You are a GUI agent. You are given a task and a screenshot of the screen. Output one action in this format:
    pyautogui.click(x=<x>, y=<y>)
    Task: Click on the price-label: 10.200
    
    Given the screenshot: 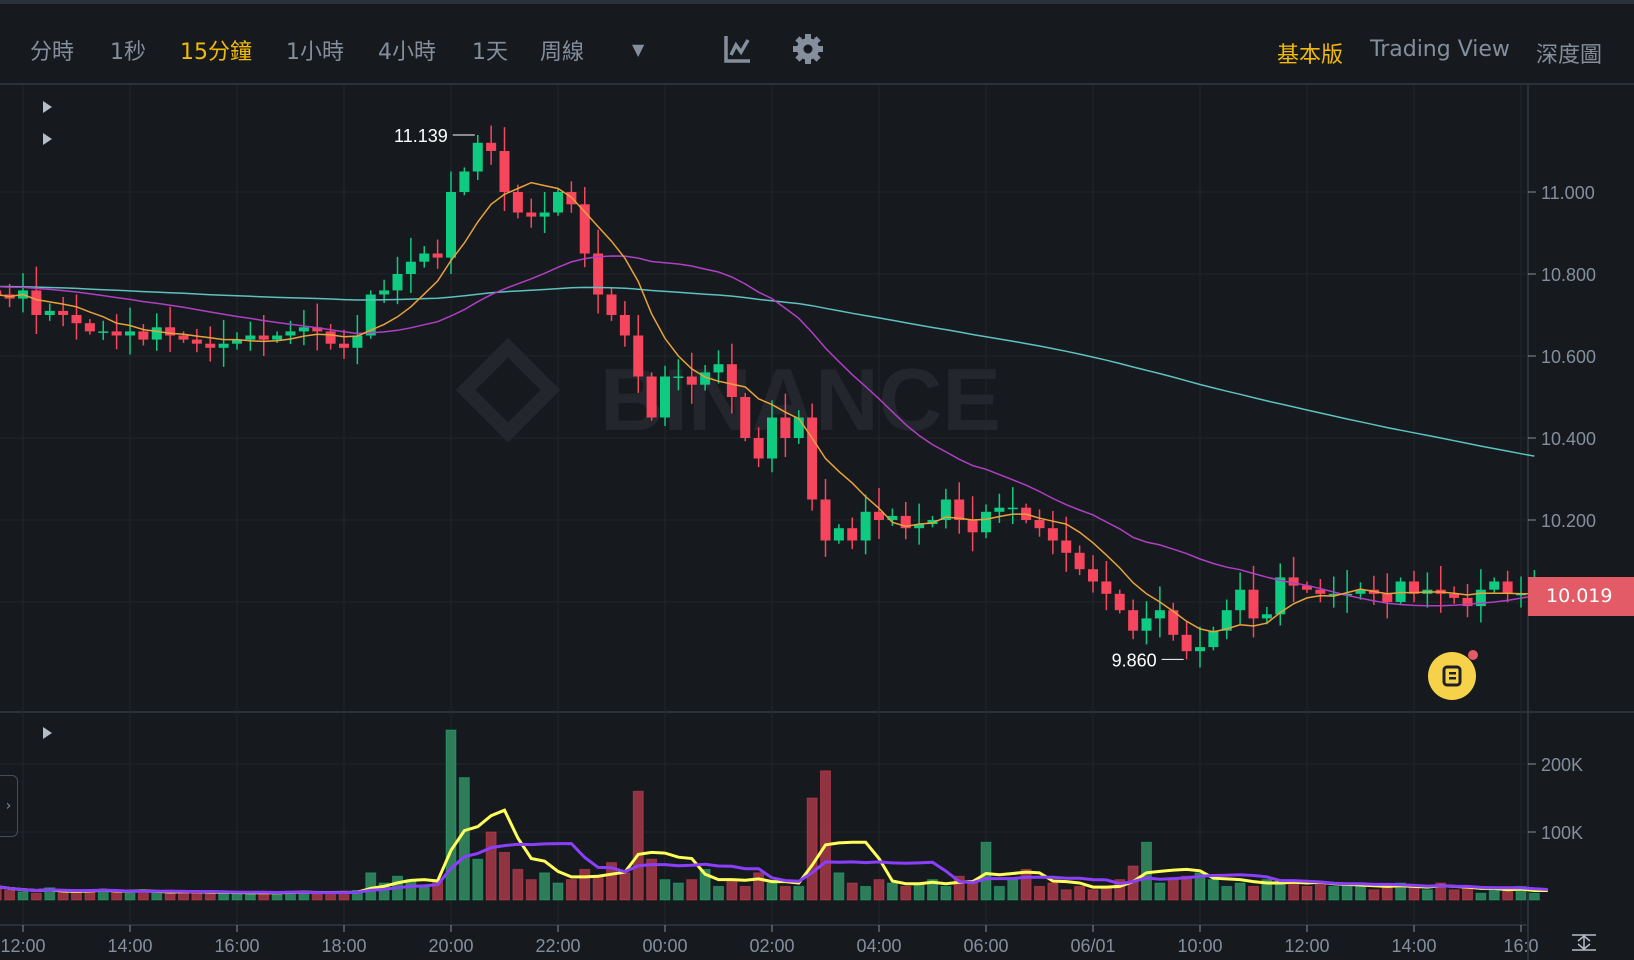 What is the action you would take?
    pyautogui.click(x=1568, y=521)
    